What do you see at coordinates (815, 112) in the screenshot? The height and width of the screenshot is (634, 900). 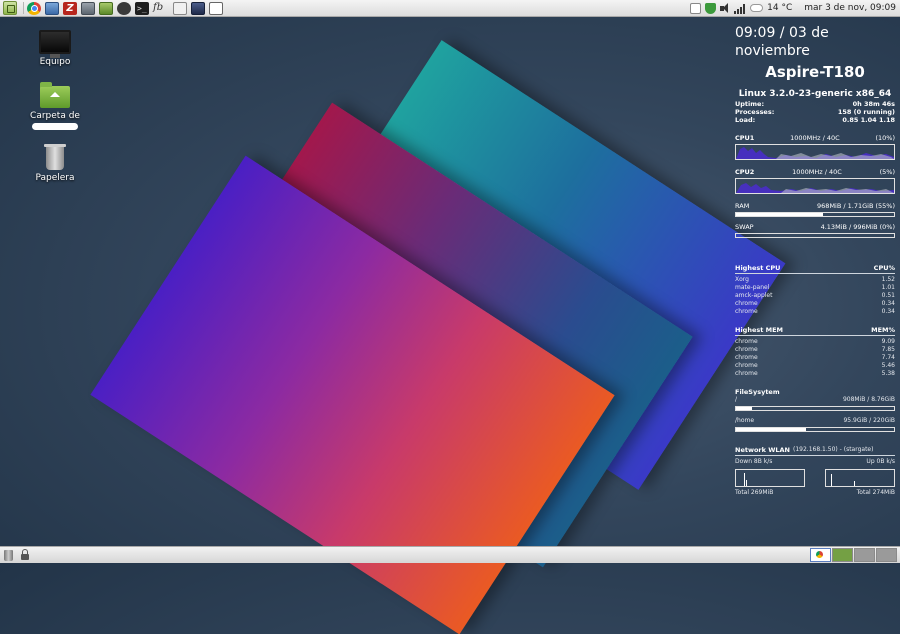 I see `conky-processes-row: Processes: 158 (0 running)` at bounding box center [815, 112].